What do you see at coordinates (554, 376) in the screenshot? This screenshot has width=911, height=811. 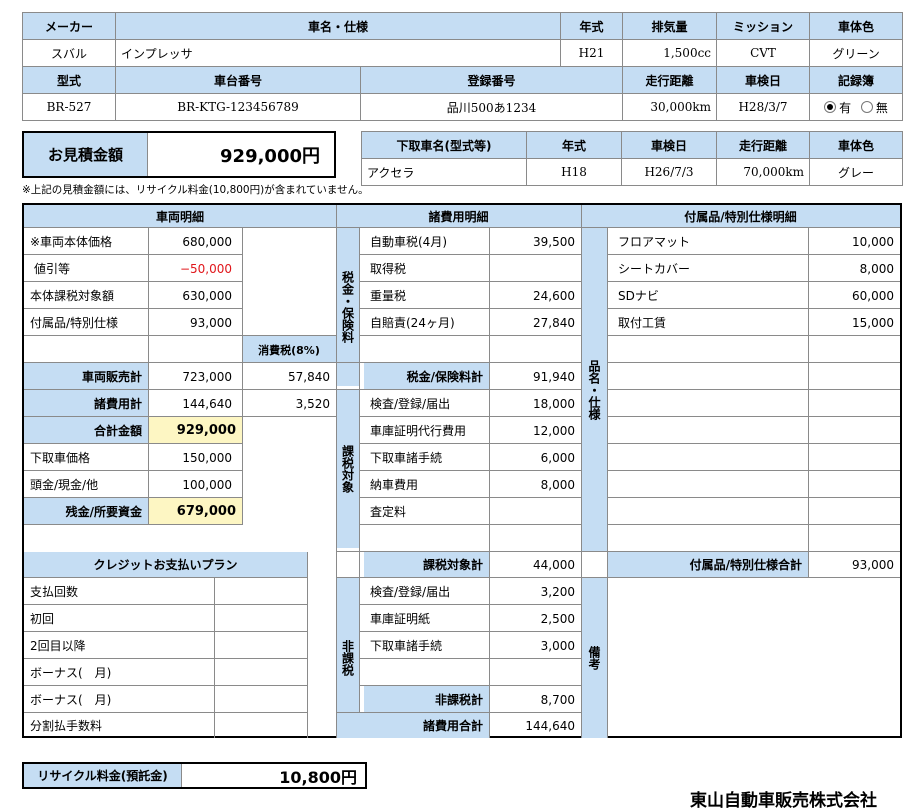 I see `tax-insurance-subtotal-value: 91,940` at bounding box center [554, 376].